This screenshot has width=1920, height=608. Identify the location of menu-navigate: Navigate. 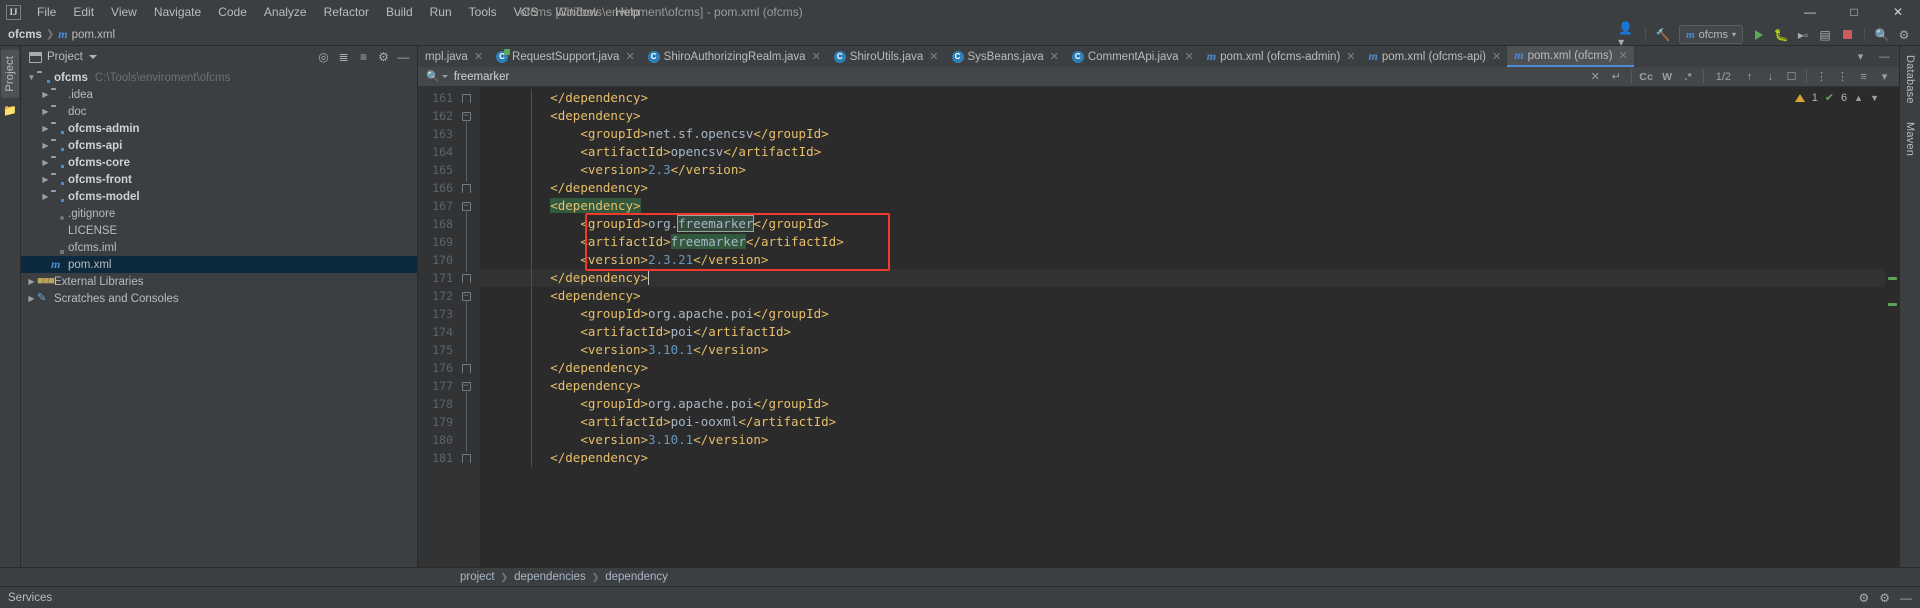
(177, 12).